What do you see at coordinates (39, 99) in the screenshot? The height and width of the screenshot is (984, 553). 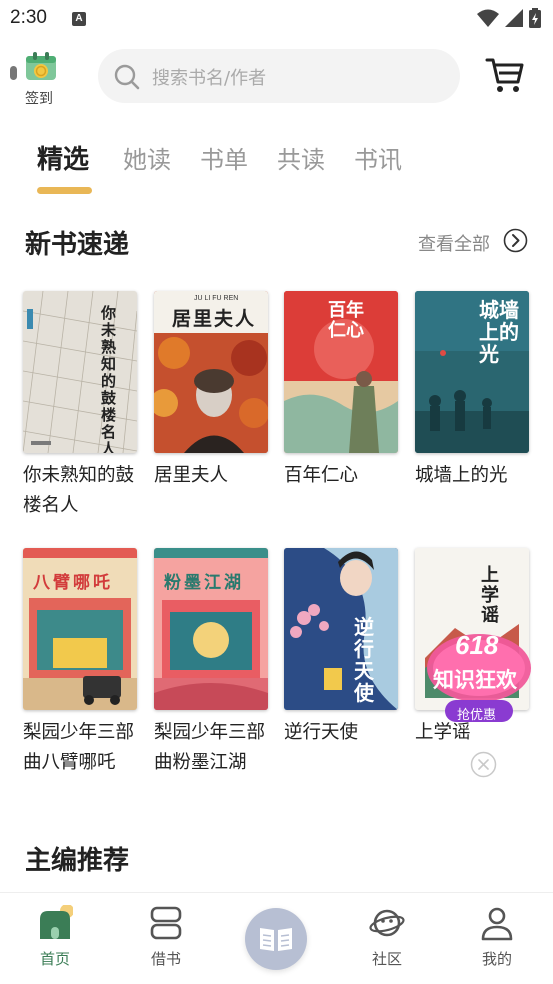 I see `signin-label: 签到` at bounding box center [39, 99].